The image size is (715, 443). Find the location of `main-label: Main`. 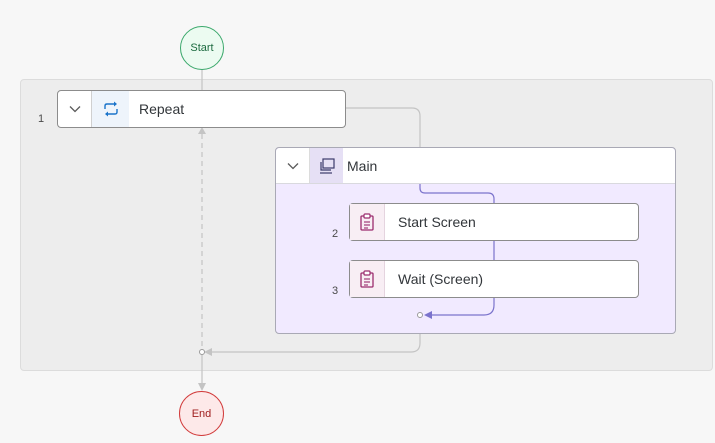

main-label: Main is located at coordinates (362, 166).